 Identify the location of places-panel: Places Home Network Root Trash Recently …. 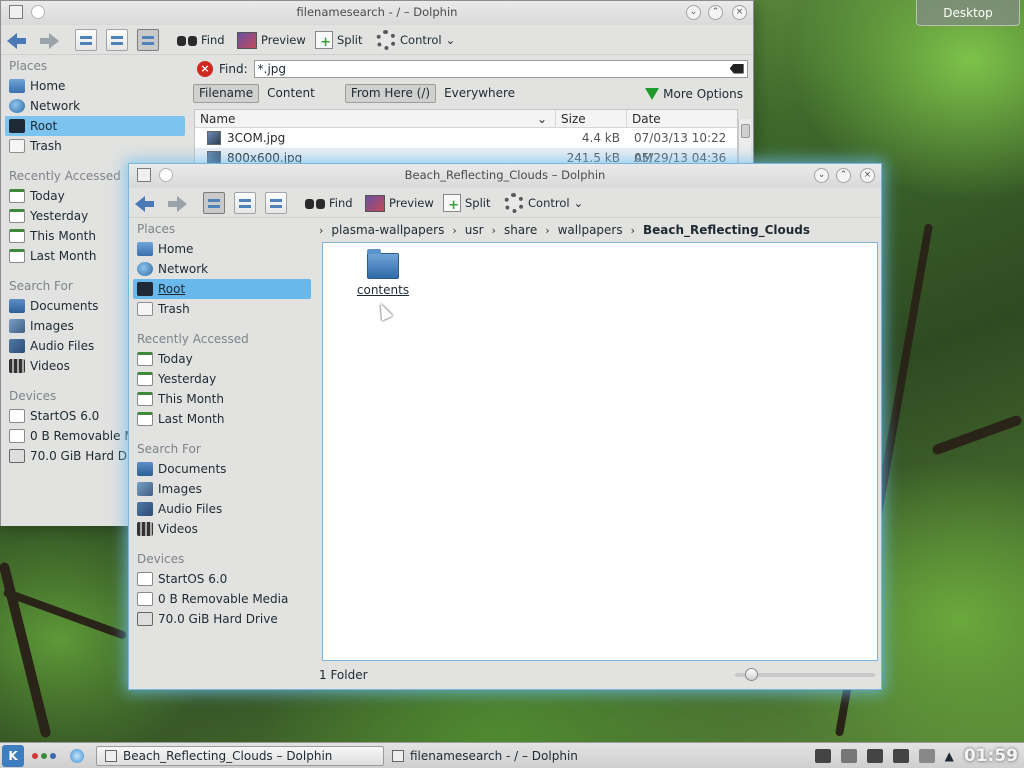
(223, 444).